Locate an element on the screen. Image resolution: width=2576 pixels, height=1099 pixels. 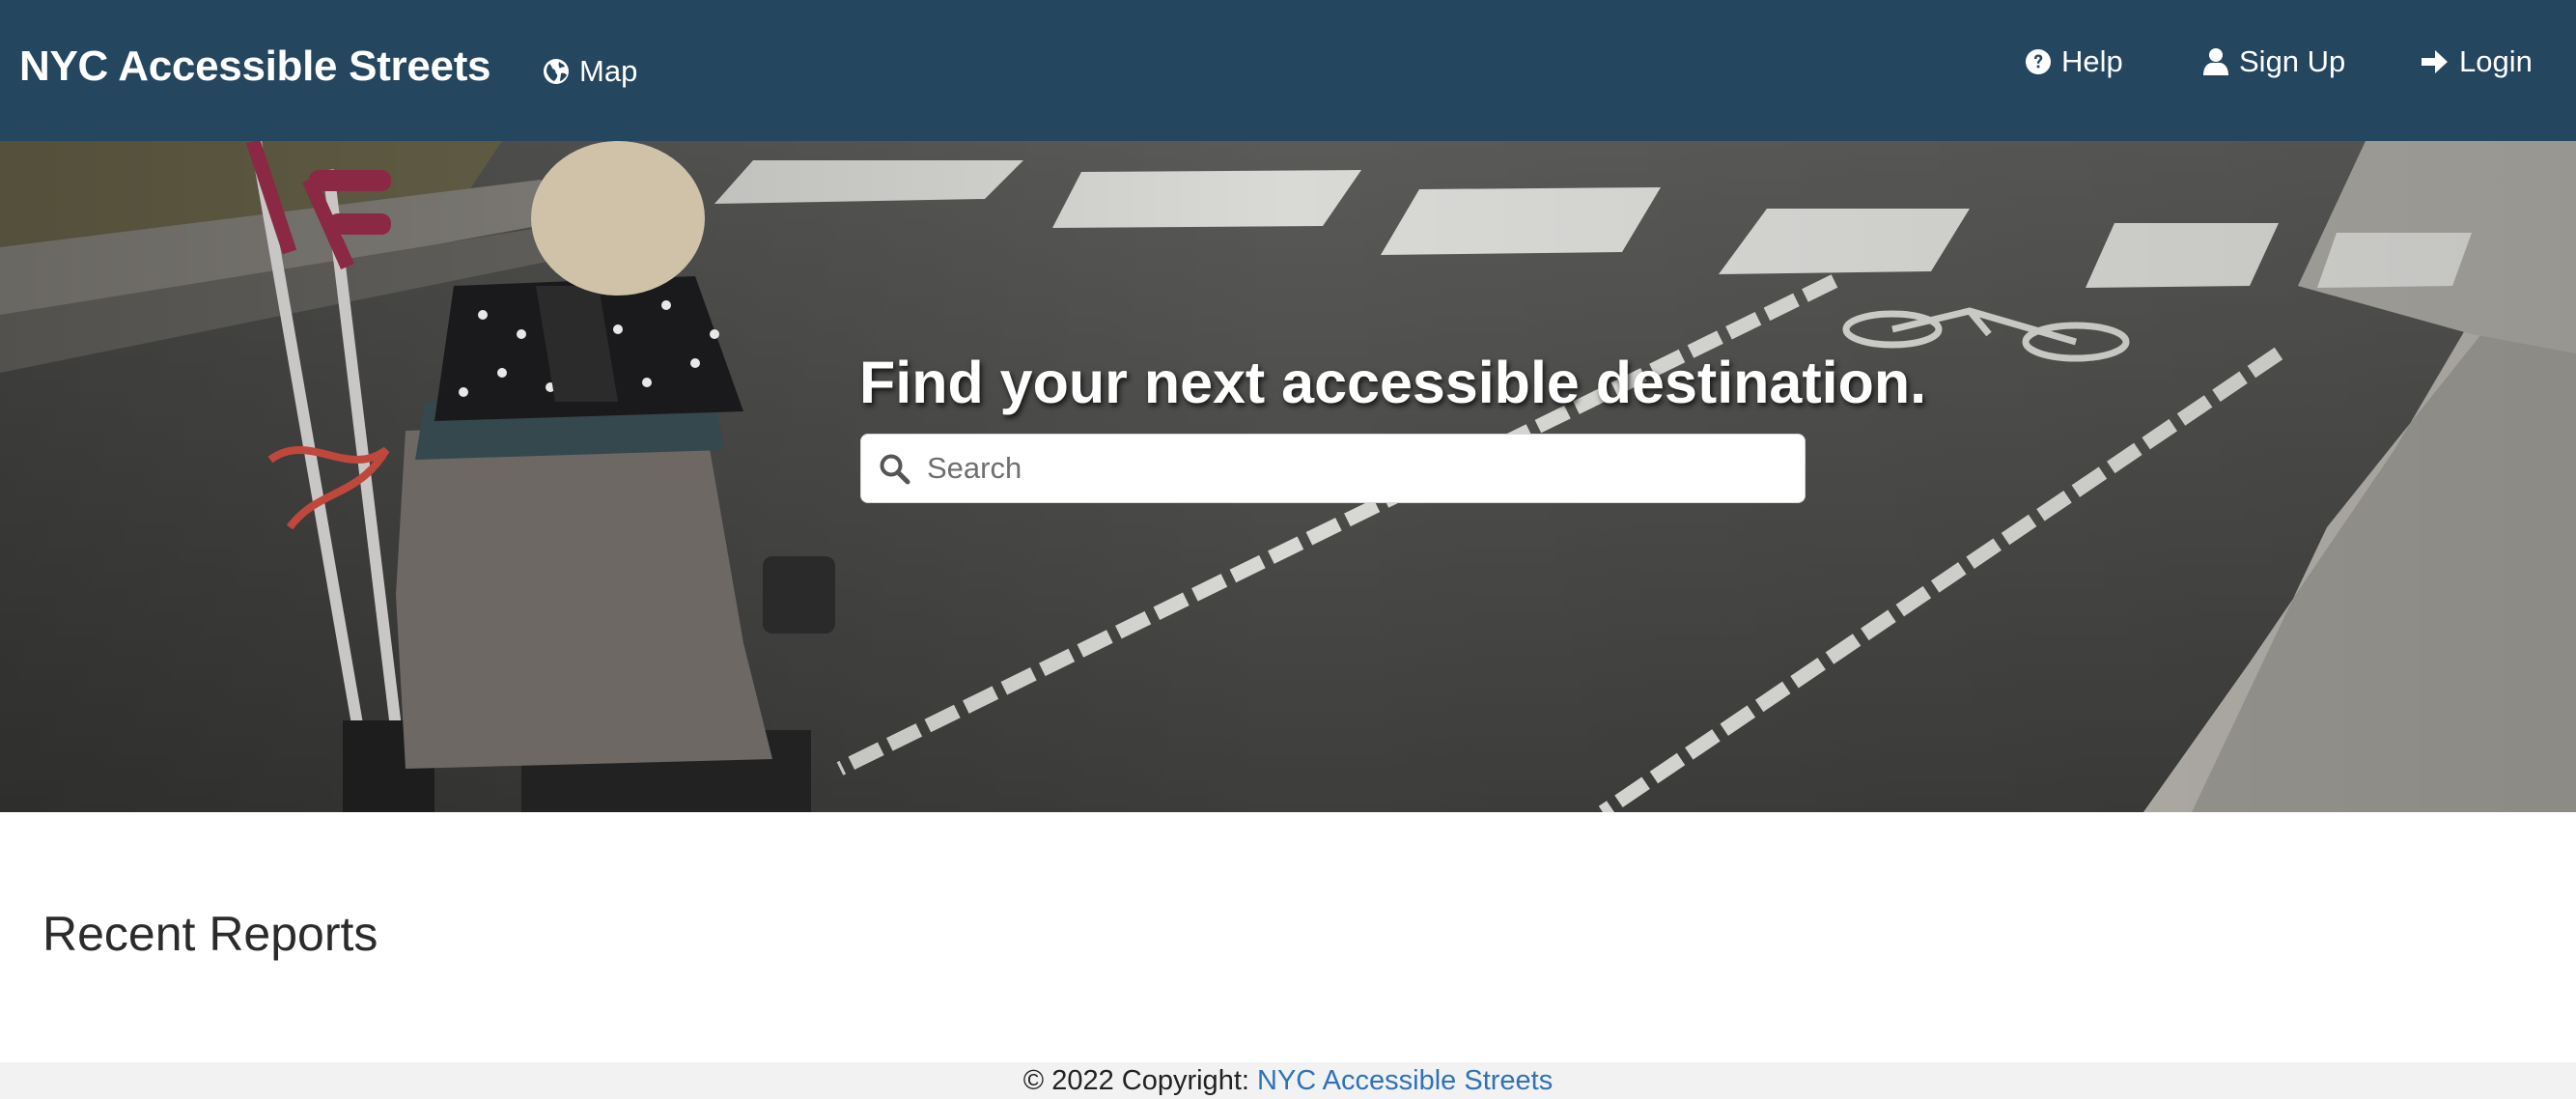
recent-reports-heading: Recent Reports is located at coordinates (210, 934).